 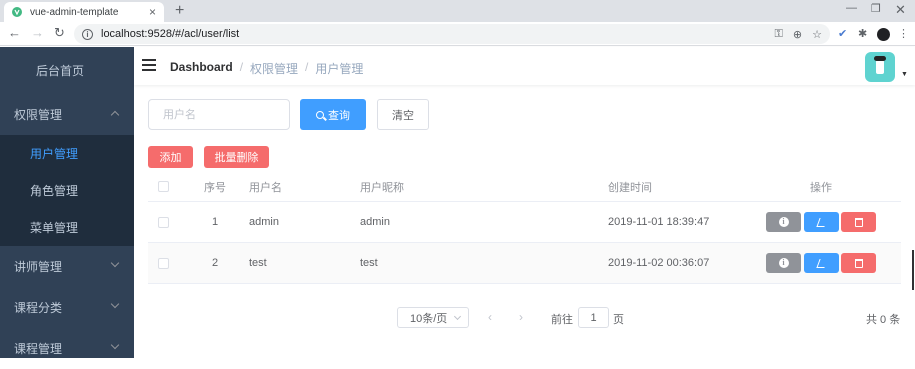 What do you see at coordinates (59, 33) in the screenshot?
I see `reload-icon: ↻` at bounding box center [59, 33].